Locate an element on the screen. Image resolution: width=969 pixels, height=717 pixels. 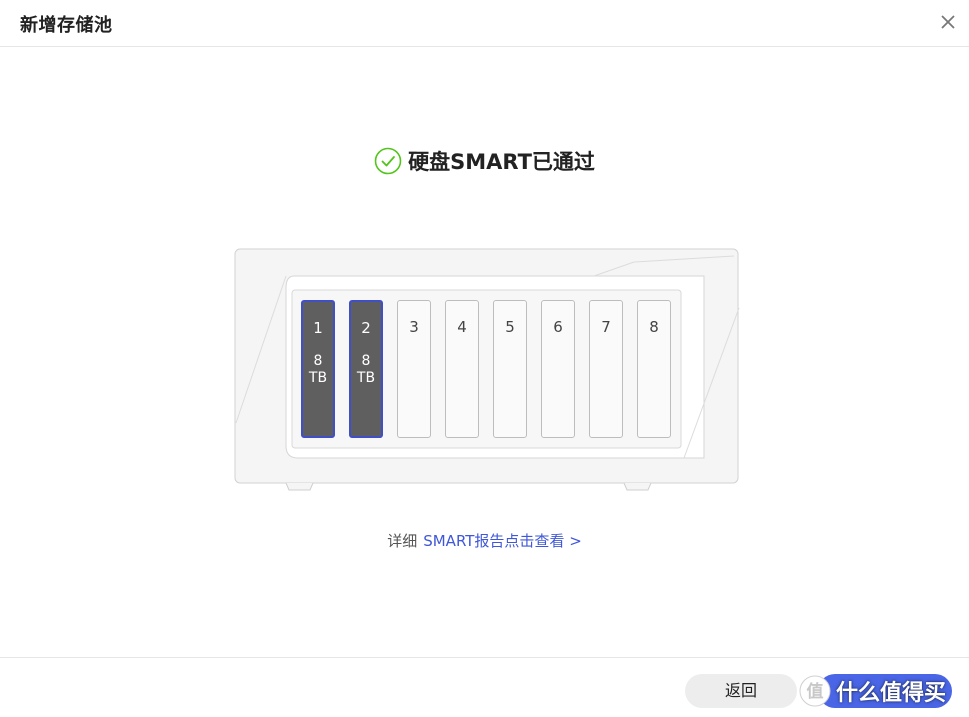
close-icon is located at coordinates (948, 22).